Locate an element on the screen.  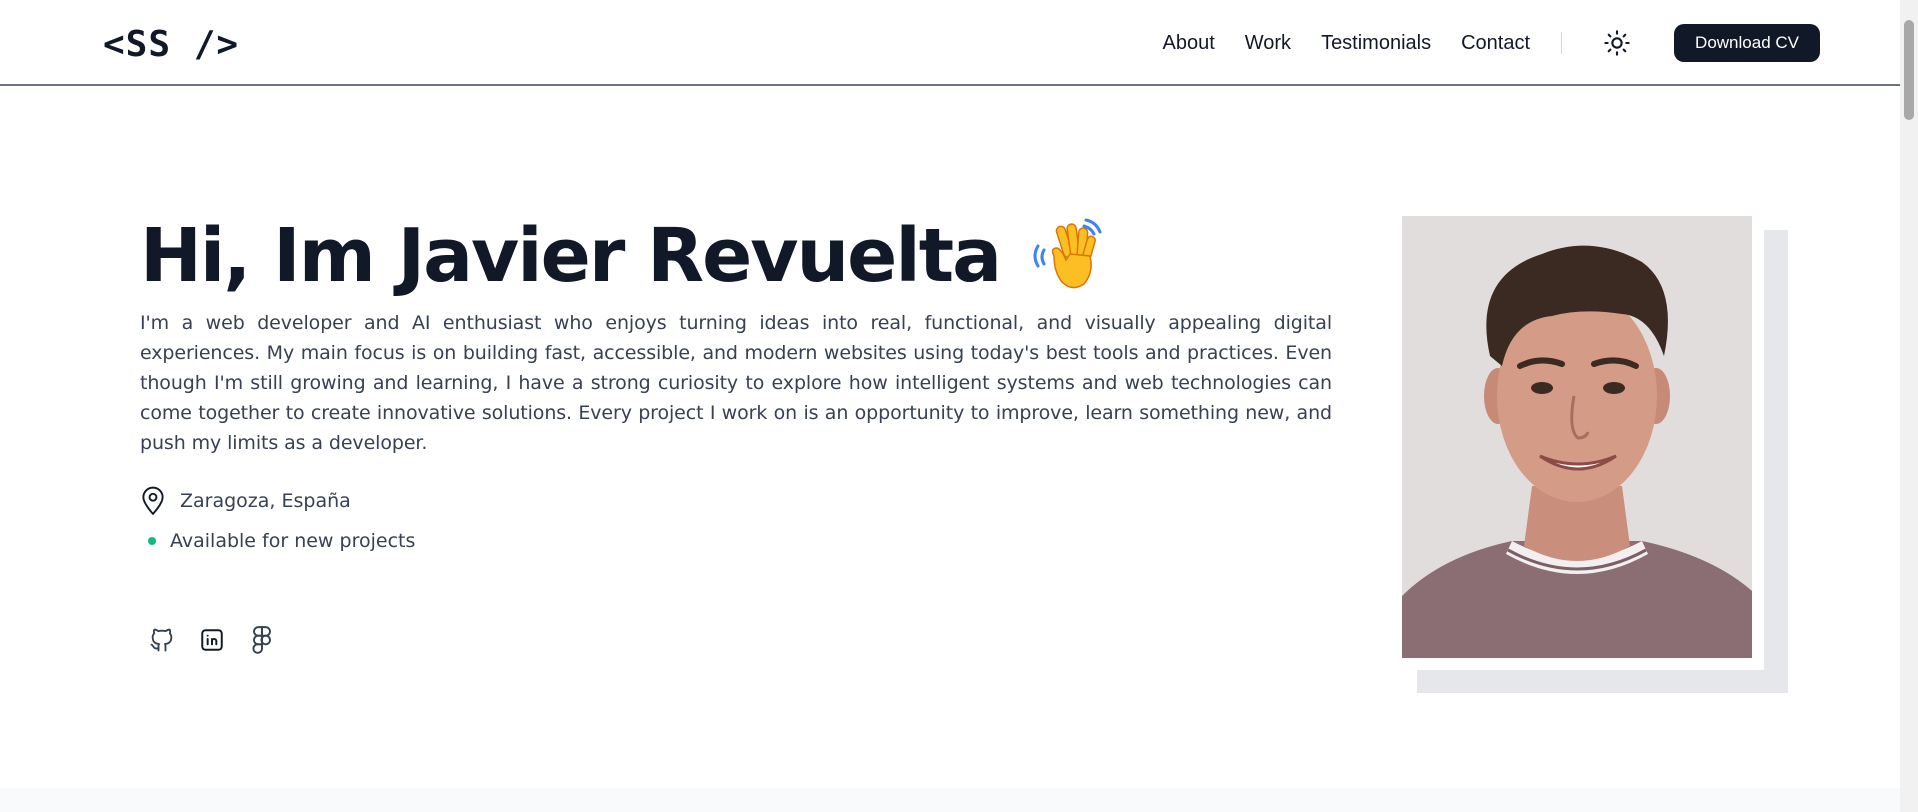
linkedin-link is located at coordinates (212, 640).